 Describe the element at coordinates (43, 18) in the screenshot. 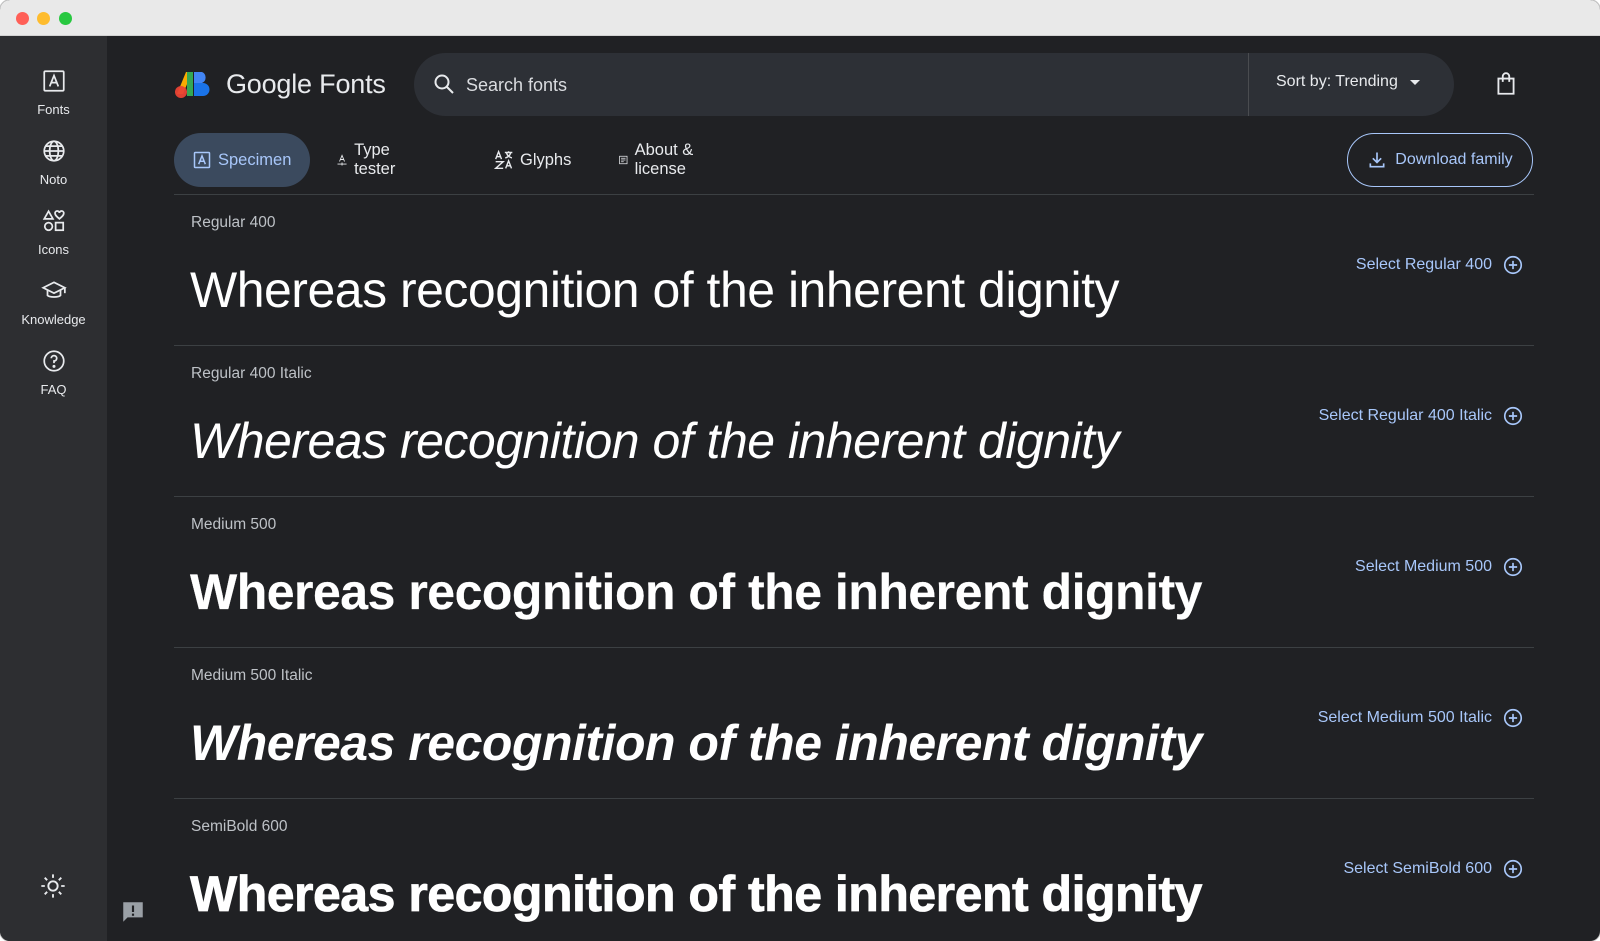

I see `minimize-window-button` at that location.